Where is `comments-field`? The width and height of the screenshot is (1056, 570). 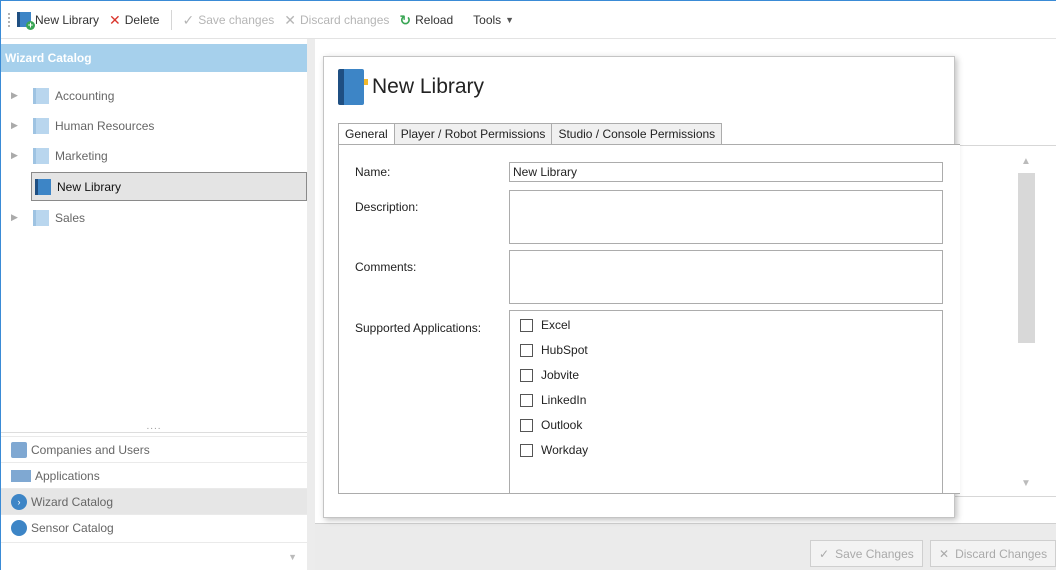 comments-field is located at coordinates (726, 277).